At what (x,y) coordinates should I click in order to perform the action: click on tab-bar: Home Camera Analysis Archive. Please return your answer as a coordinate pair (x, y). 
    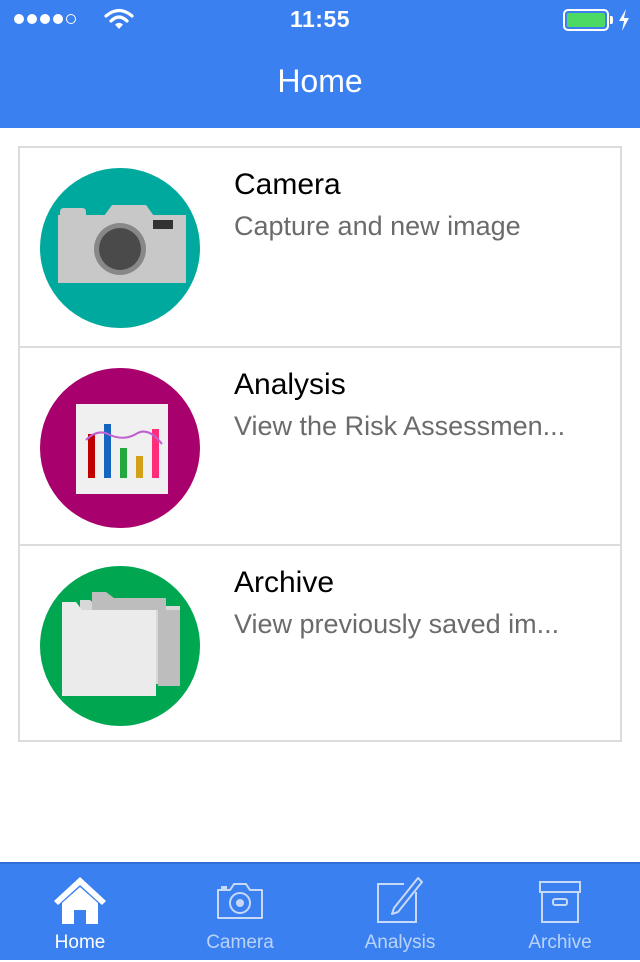
    Looking at the image, I should click on (320, 911).